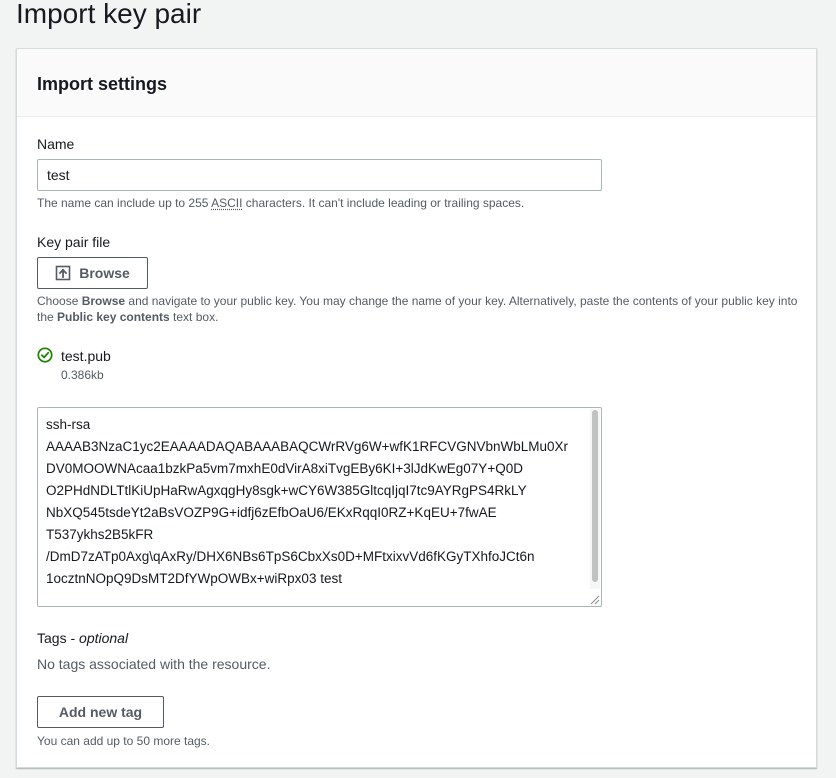 Image resolution: width=836 pixels, height=778 pixels. Describe the element at coordinates (103, 301) in the screenshot. I see `help-browse: Browse` at that location.